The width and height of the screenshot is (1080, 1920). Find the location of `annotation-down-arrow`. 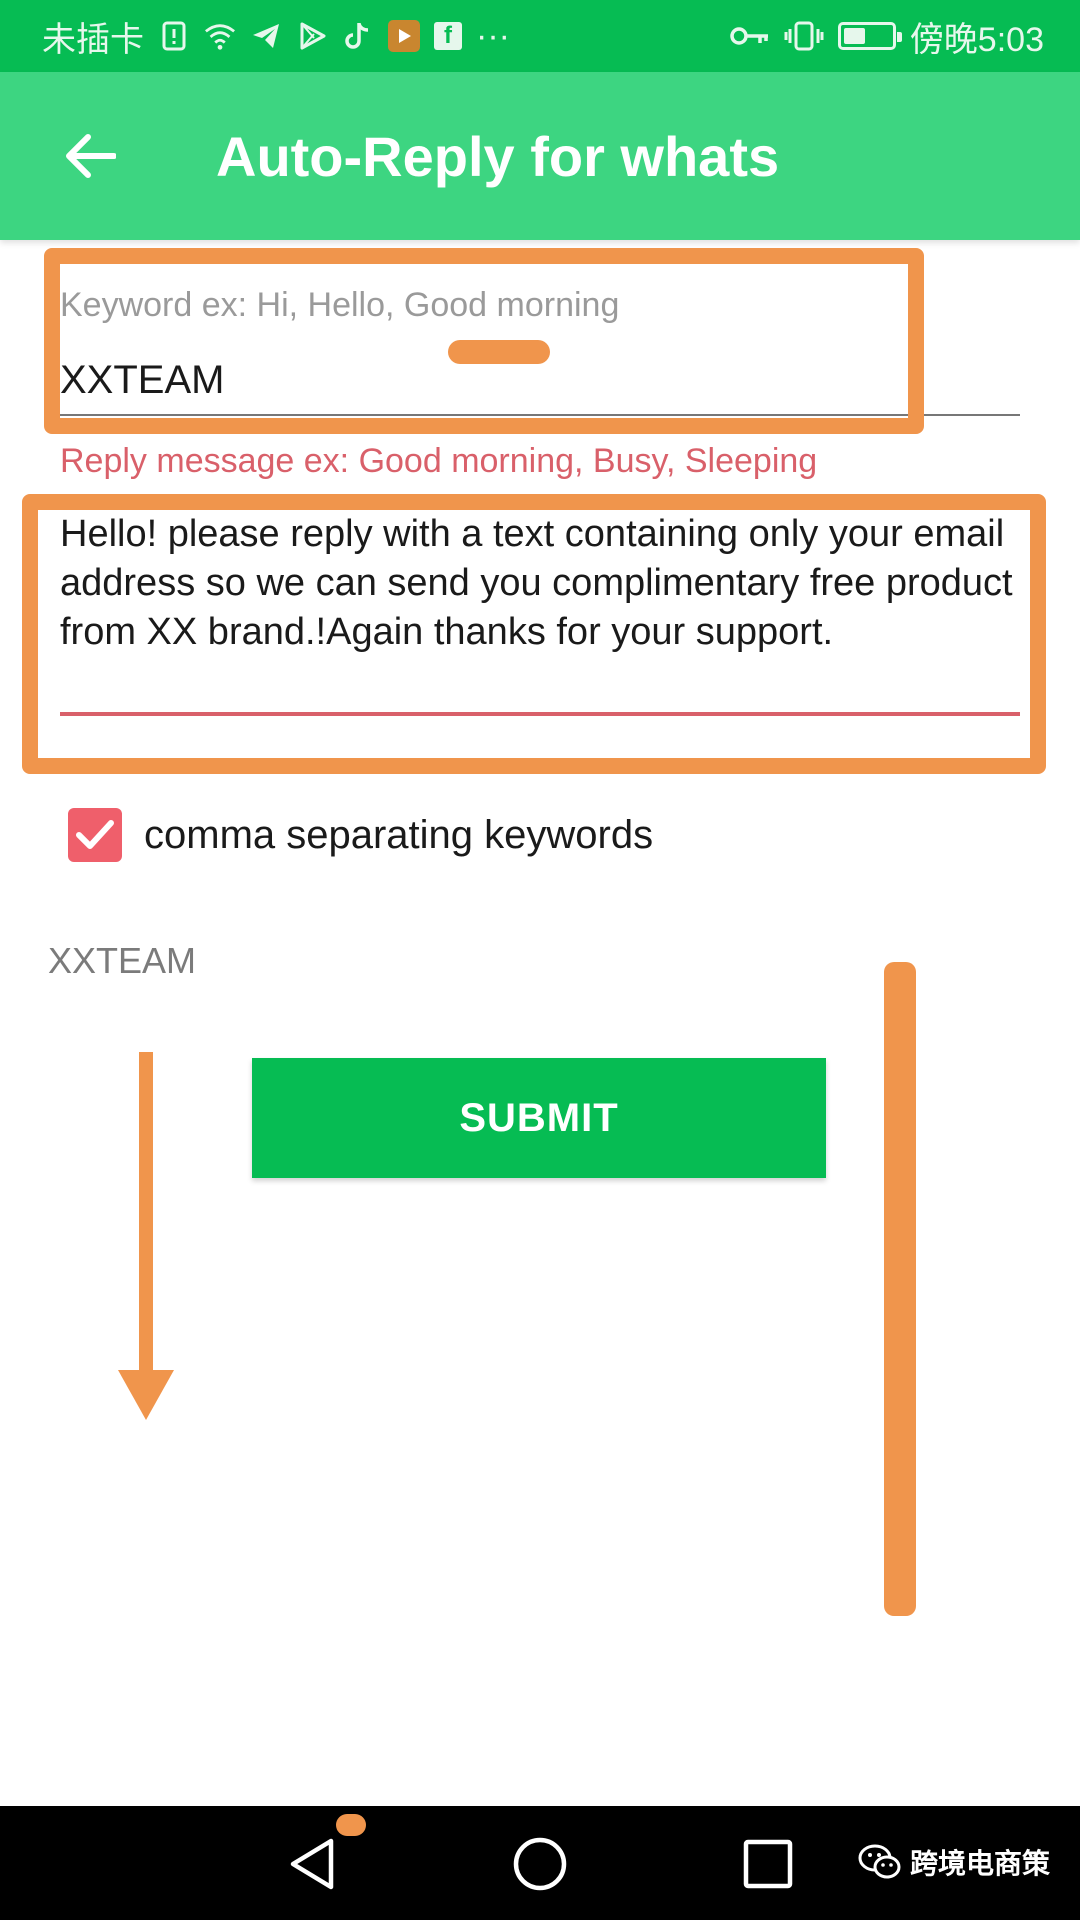

annotation-down-arrow is located at coordinates (146, 1236).